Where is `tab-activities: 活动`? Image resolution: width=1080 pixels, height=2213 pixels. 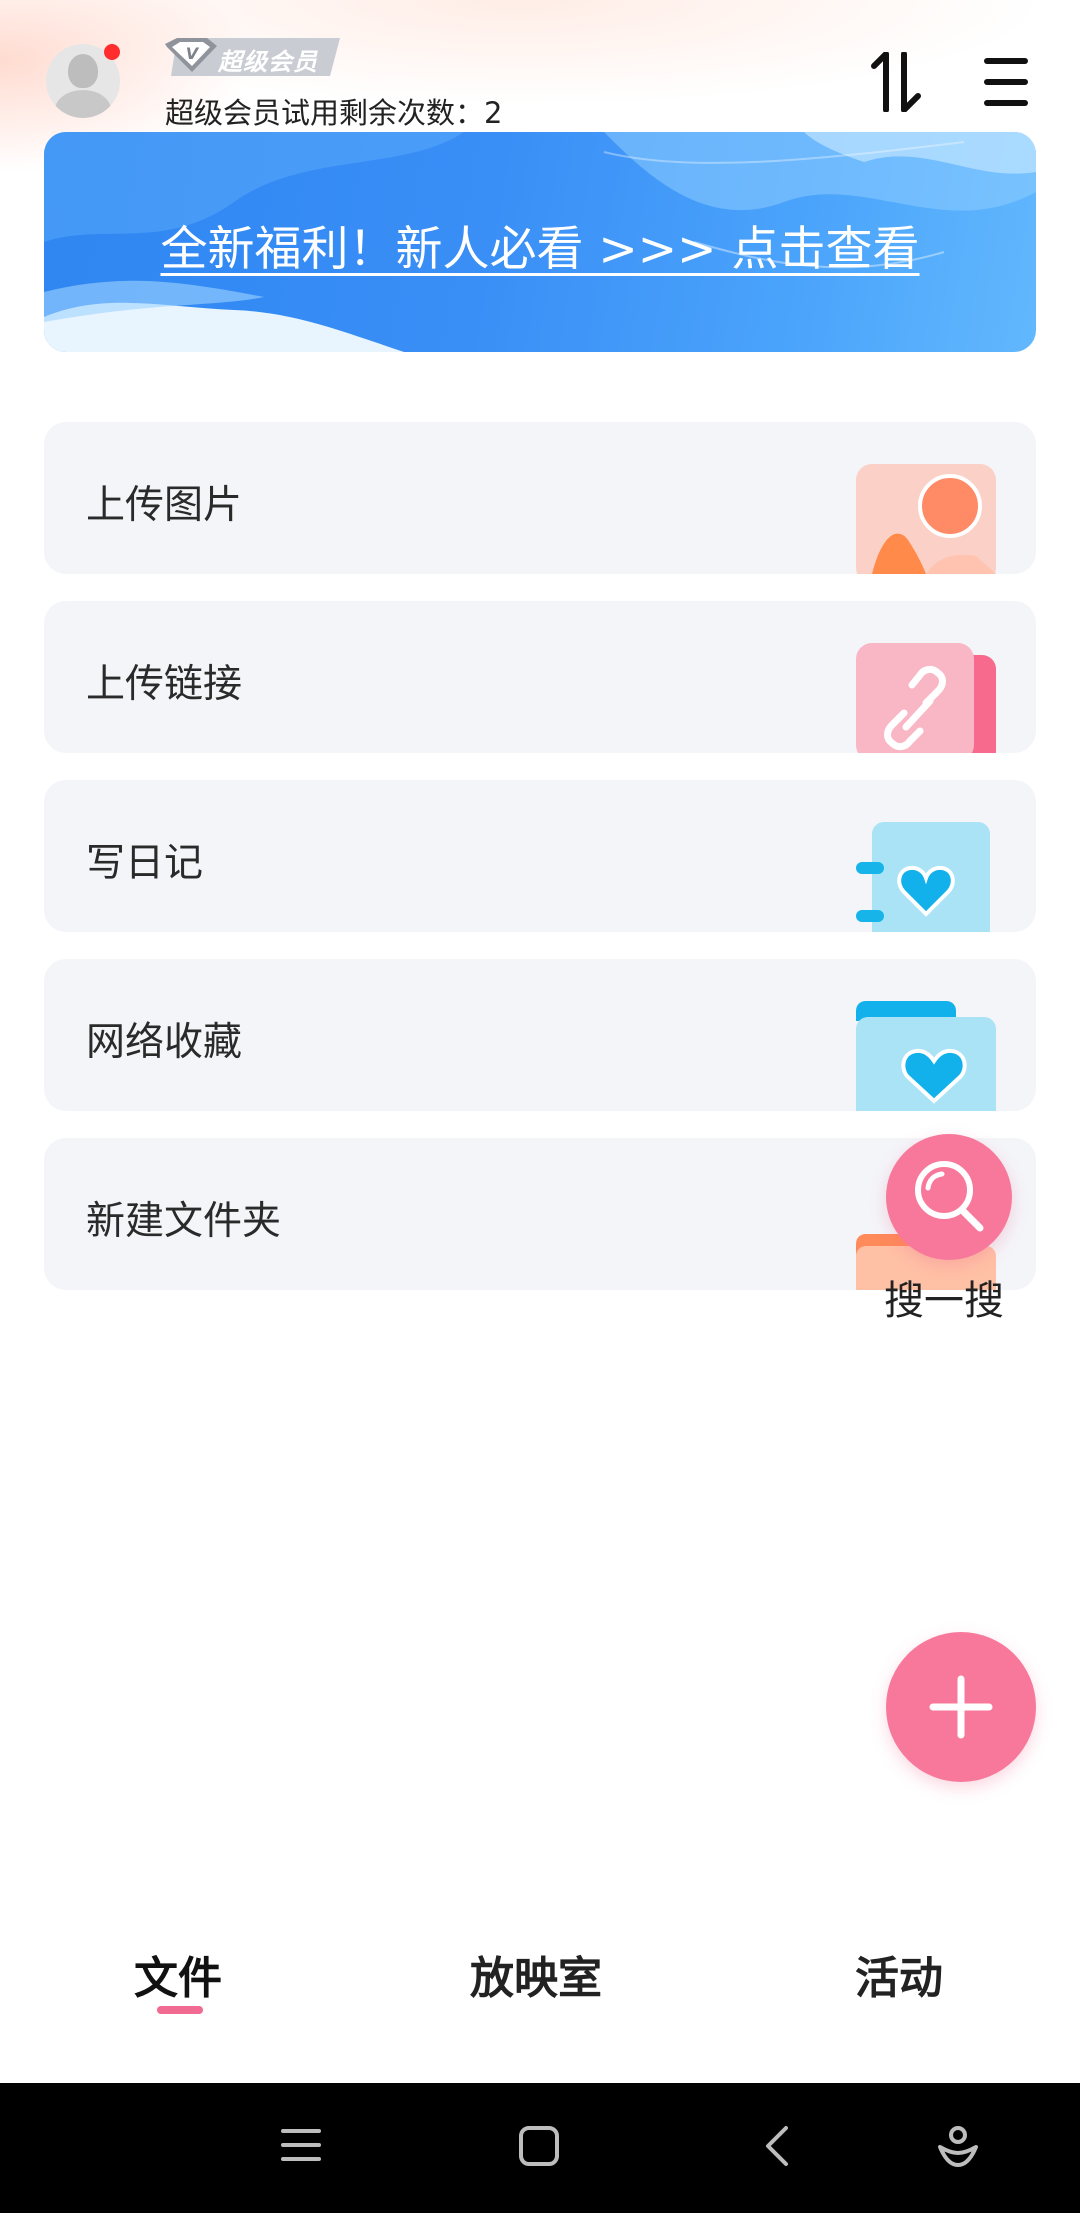 tab-activities: 活动 is located at coordinates (899, 1974).